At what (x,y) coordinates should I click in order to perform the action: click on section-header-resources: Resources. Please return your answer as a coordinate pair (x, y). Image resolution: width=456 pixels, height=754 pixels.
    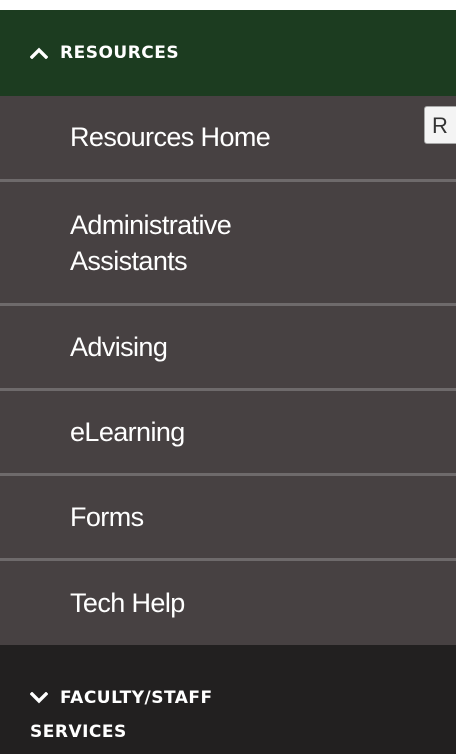
    Looking at the image, I should click on (228, 53).